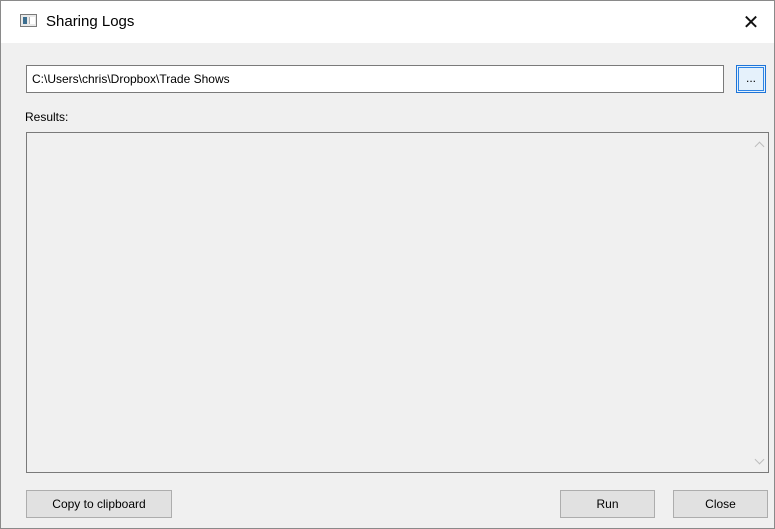 Image resolution: width=775 pixels, height=529 pixels. What do you see at coordinates (99, 504) in the screenshot?
I see `copy-to-clipboard-button: Copy to clipboard` at bounding box center [99, 504].